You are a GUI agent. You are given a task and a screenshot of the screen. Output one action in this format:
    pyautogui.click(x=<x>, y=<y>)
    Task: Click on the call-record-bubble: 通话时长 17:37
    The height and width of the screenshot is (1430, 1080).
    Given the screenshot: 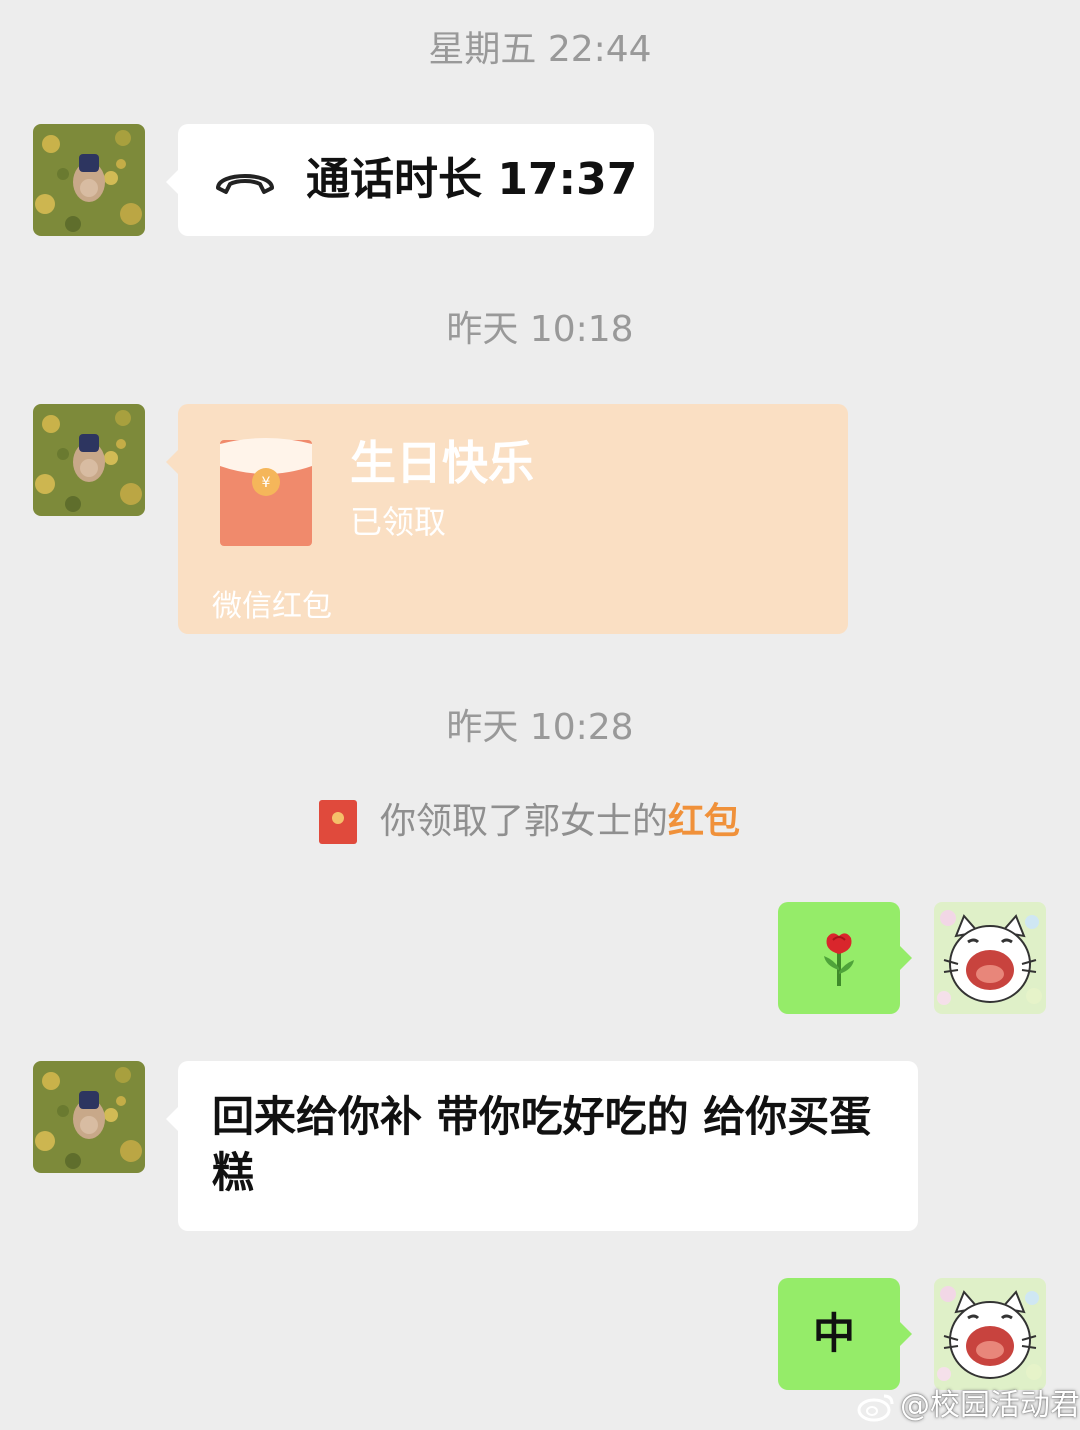 What is the action you would take?
    pyautogui.click(x=410, y=180)
    